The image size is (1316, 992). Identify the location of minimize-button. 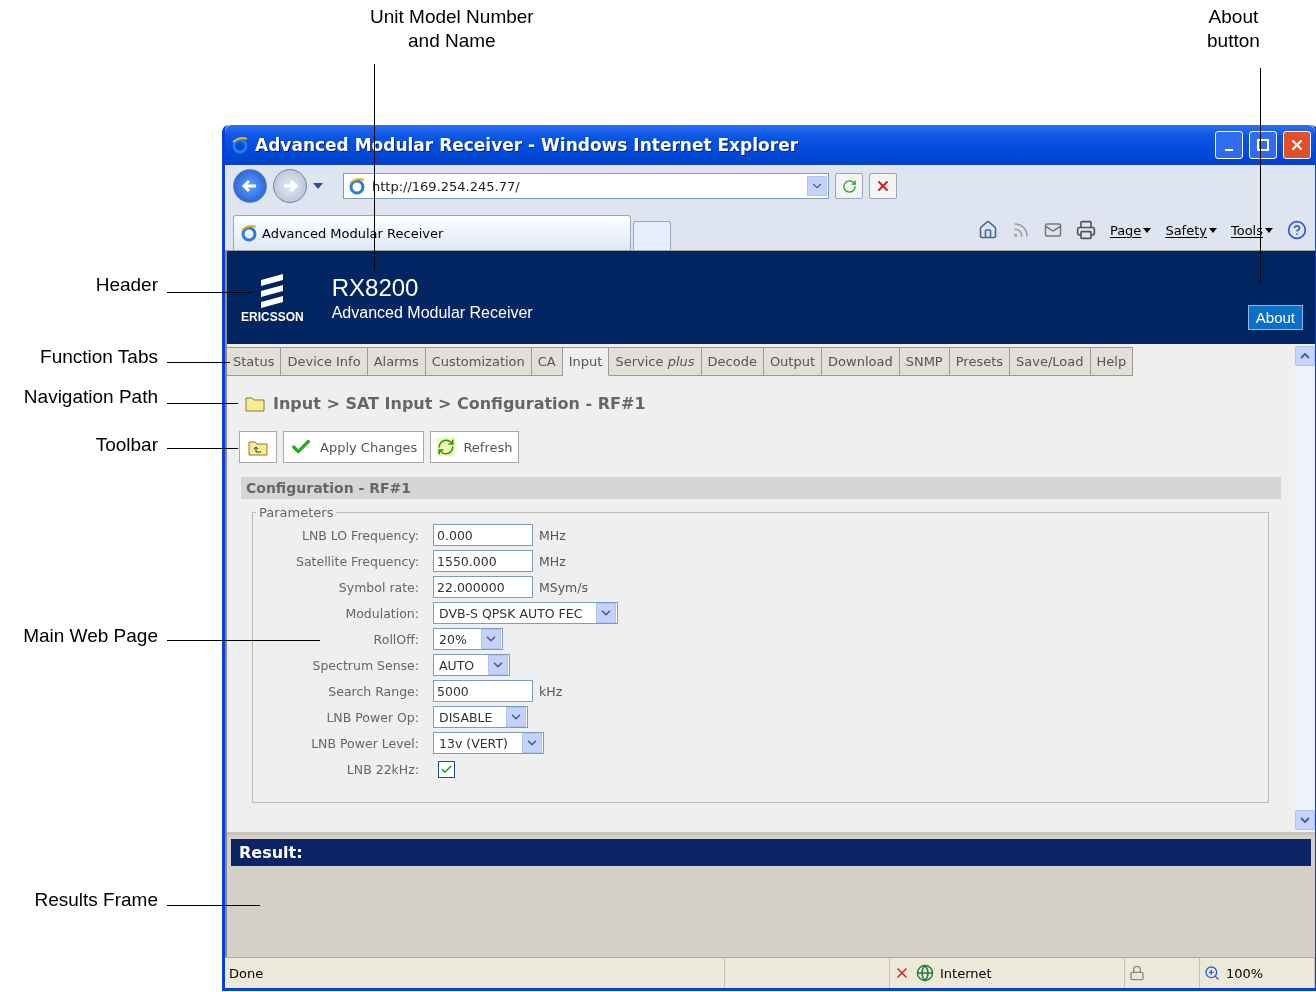
(1229, 145).